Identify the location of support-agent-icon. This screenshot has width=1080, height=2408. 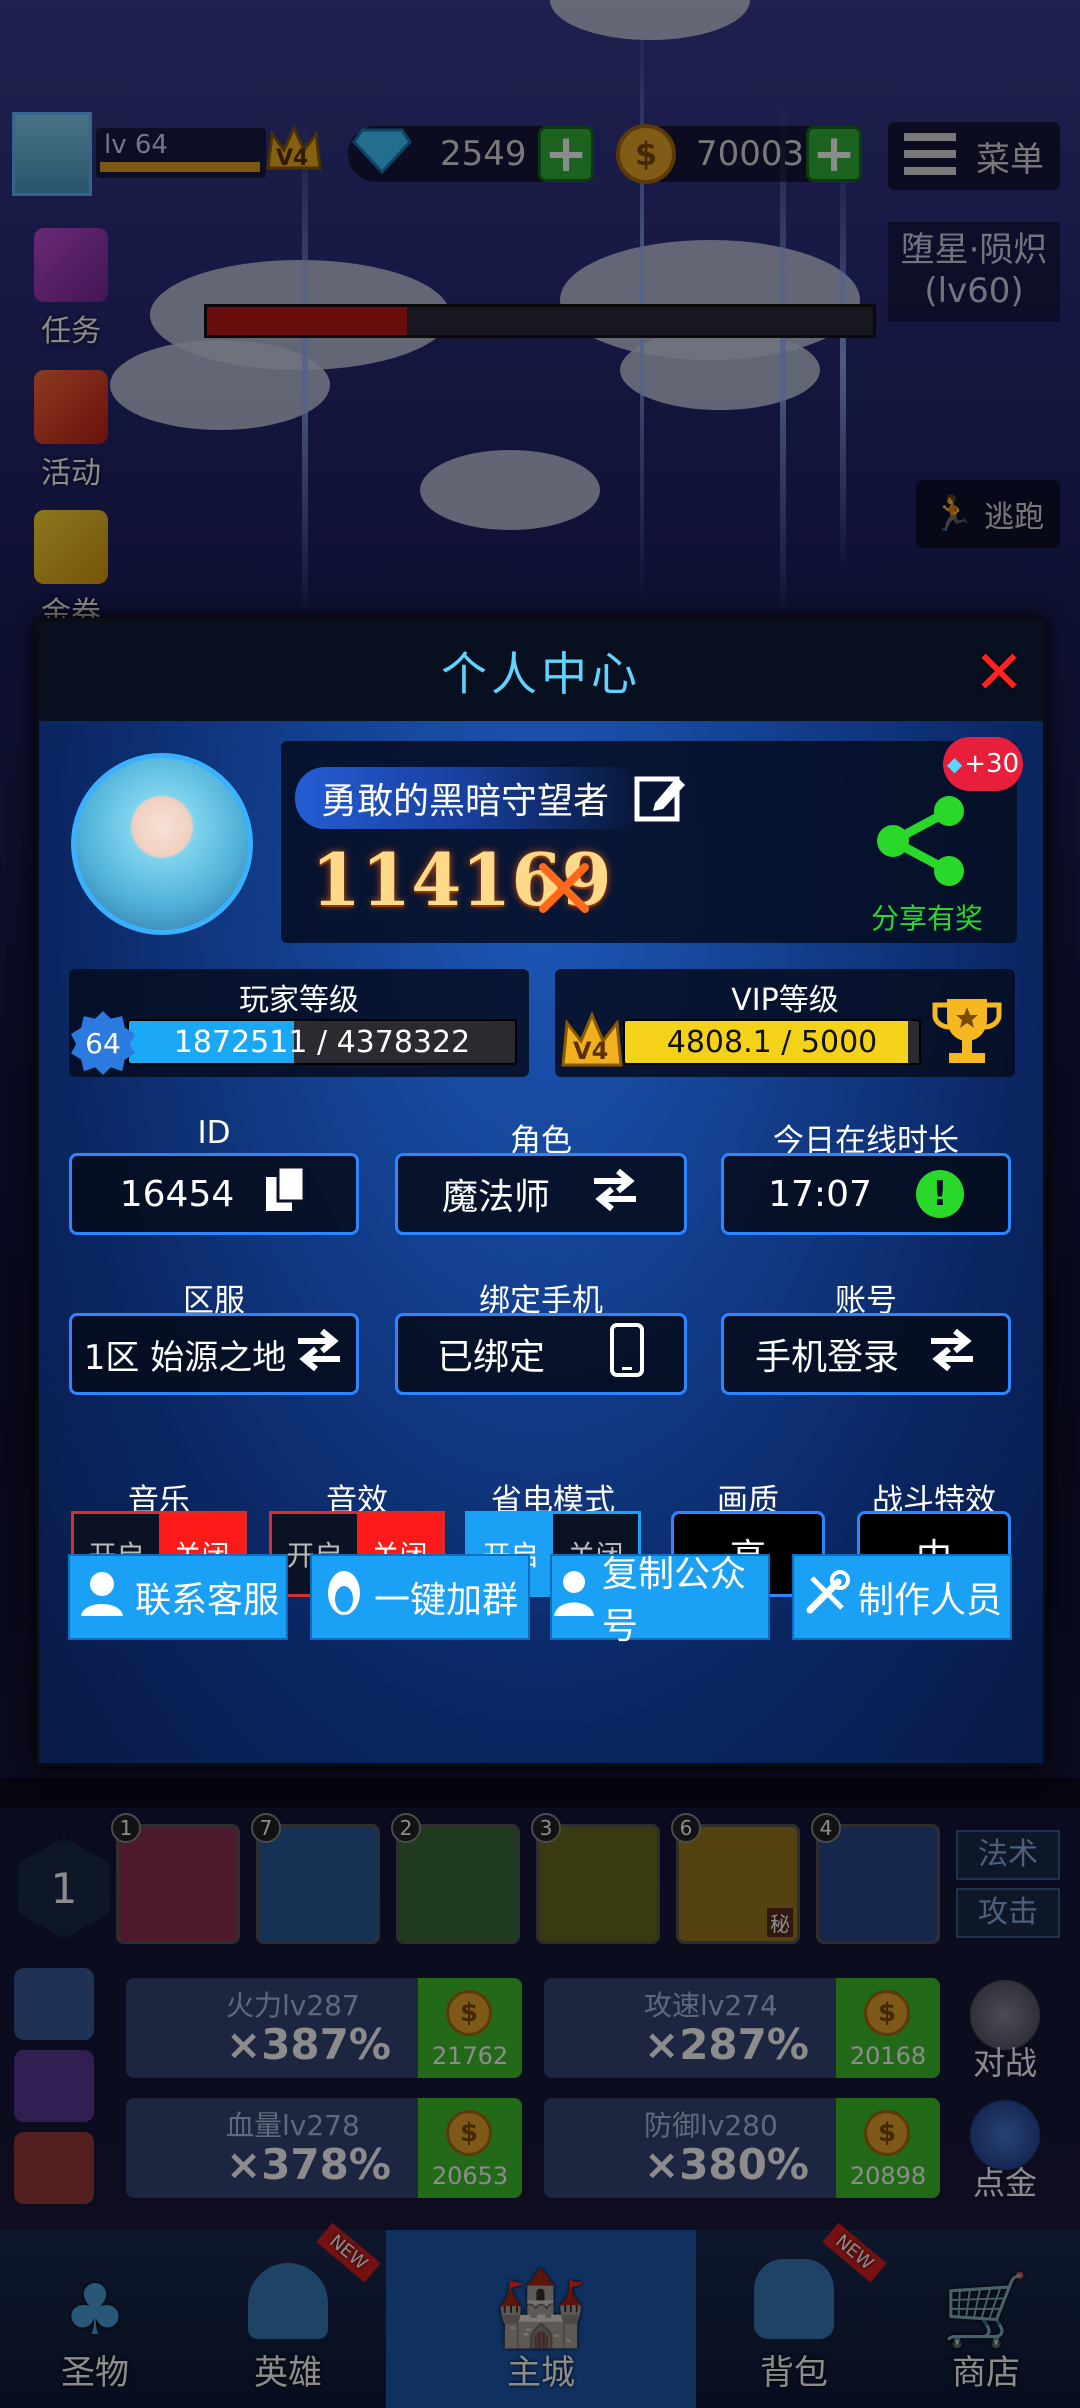
(102, 1597).